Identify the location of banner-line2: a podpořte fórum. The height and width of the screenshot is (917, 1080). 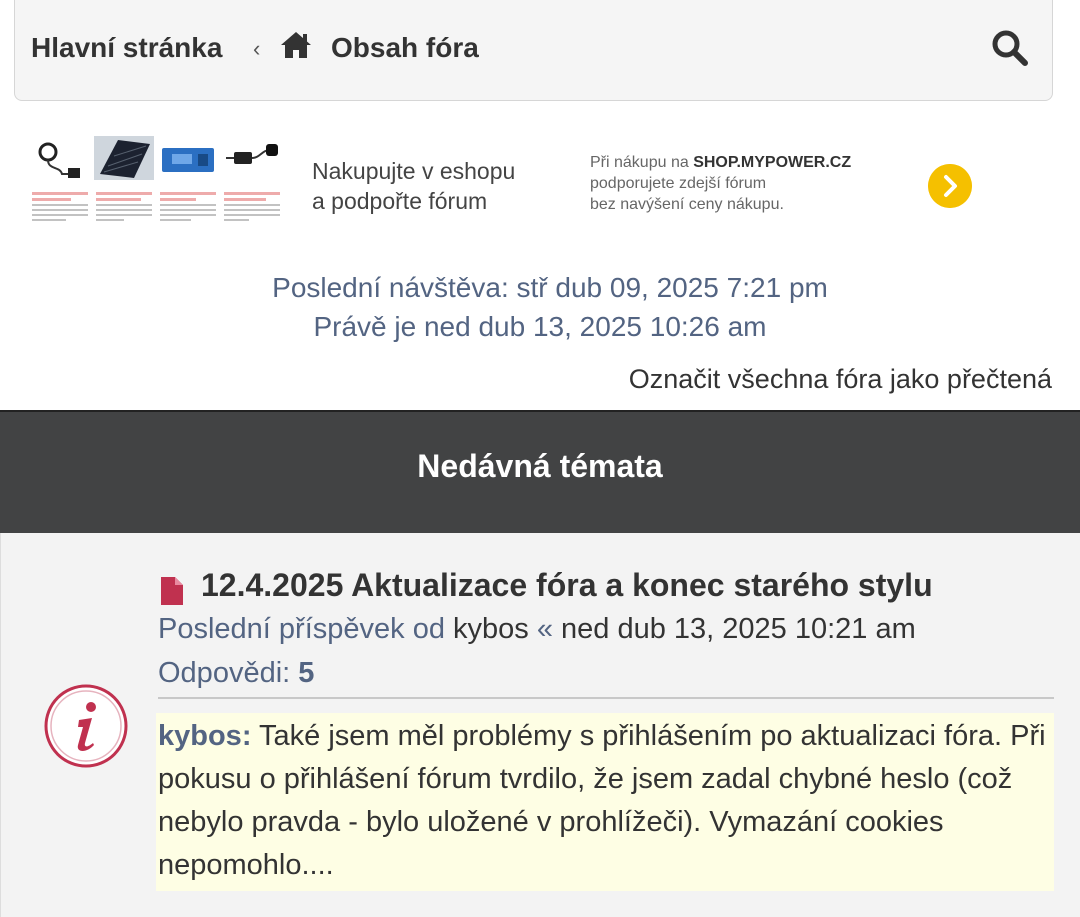
(400, 201).